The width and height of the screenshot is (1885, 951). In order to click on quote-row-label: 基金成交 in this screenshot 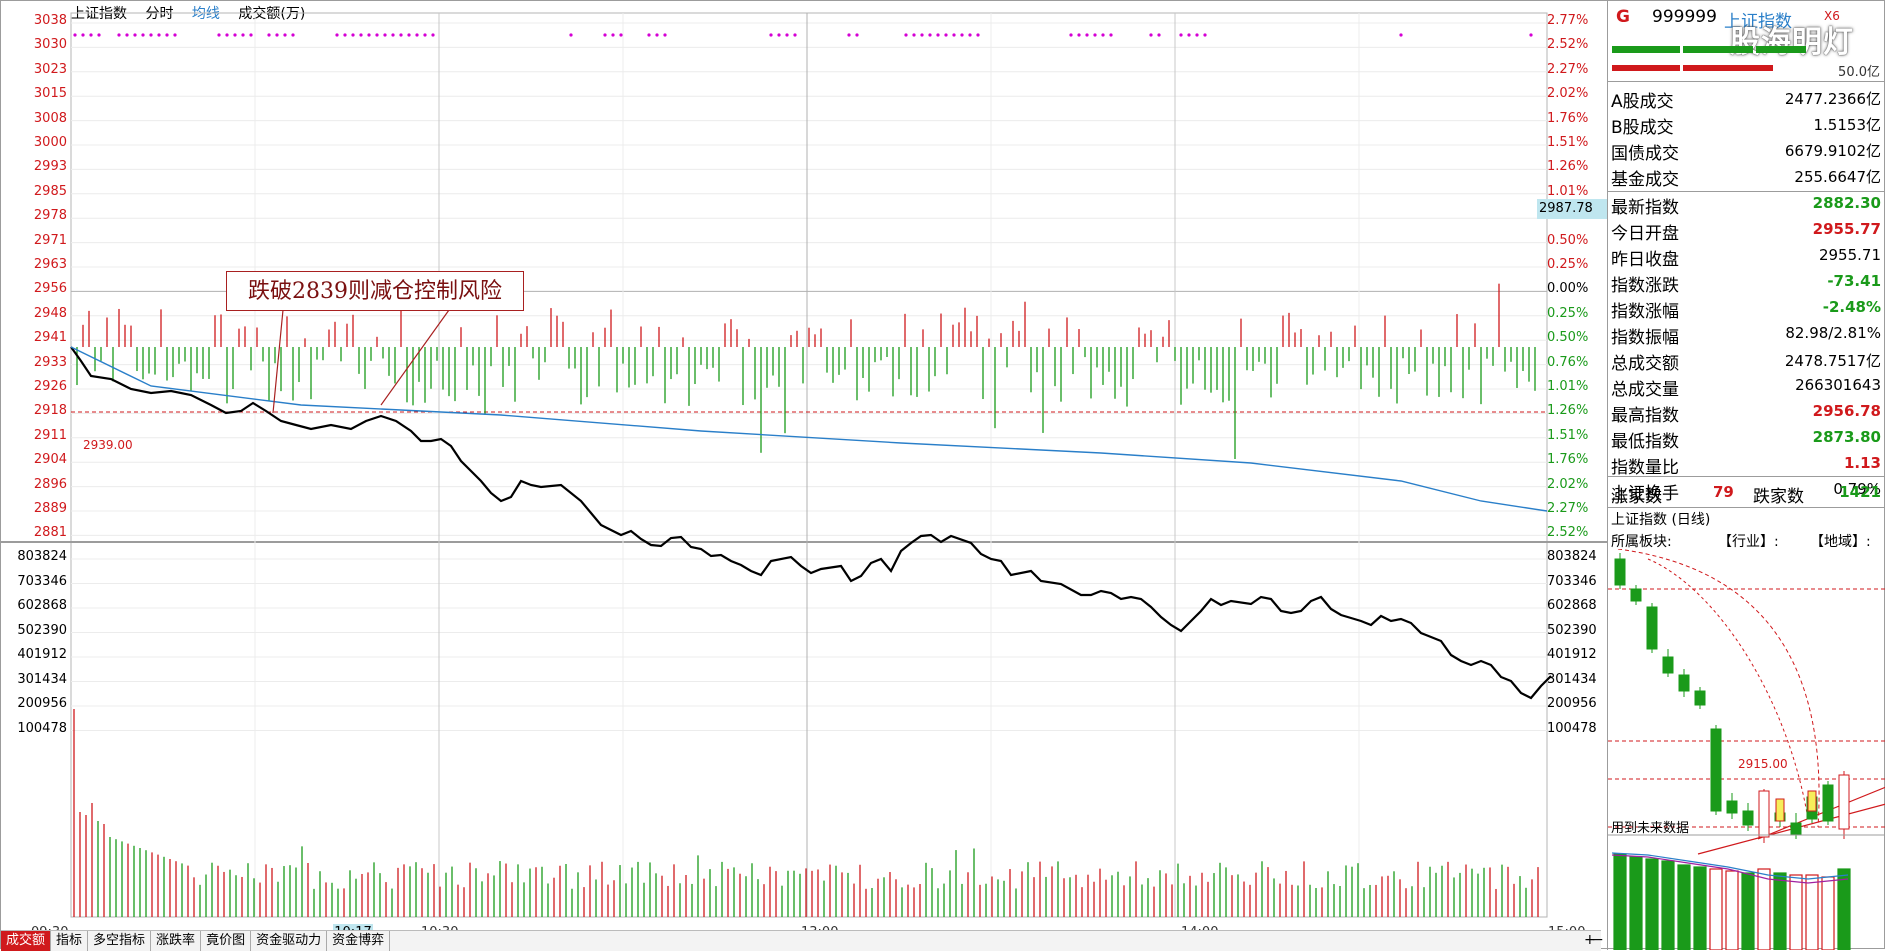, I will do `click(1645, 180)`.